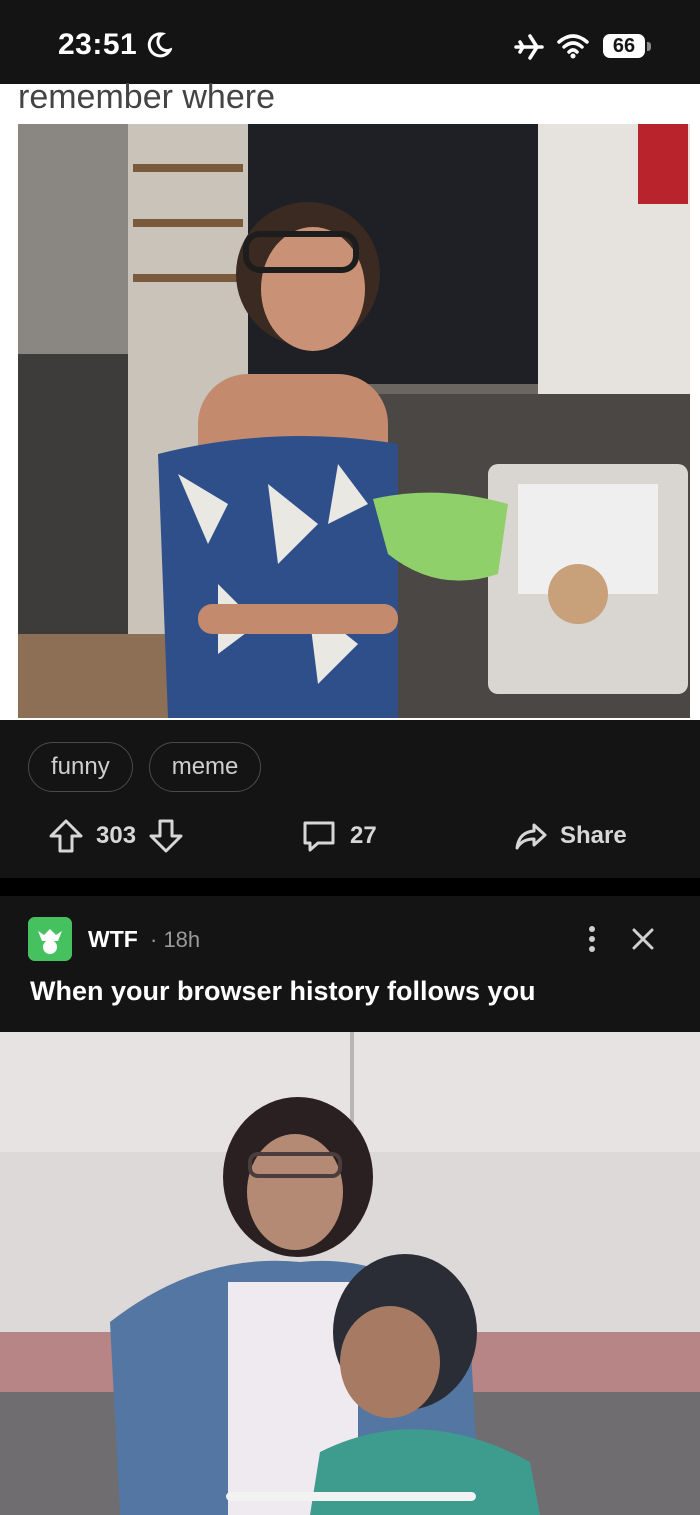 The image size is (700, 1515). I want to click on feed-divider, so click(350, 887).